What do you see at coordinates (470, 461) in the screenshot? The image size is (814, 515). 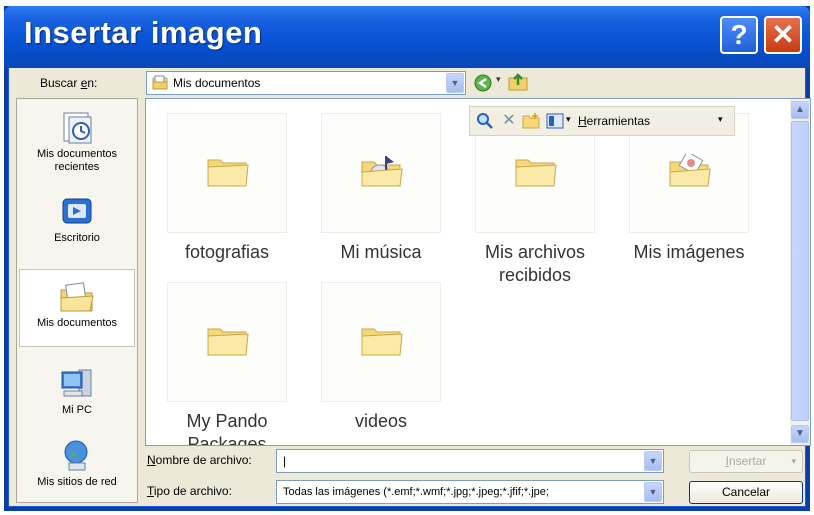 I see `file-name-input: | ▼` at bounding box center [470, 461].